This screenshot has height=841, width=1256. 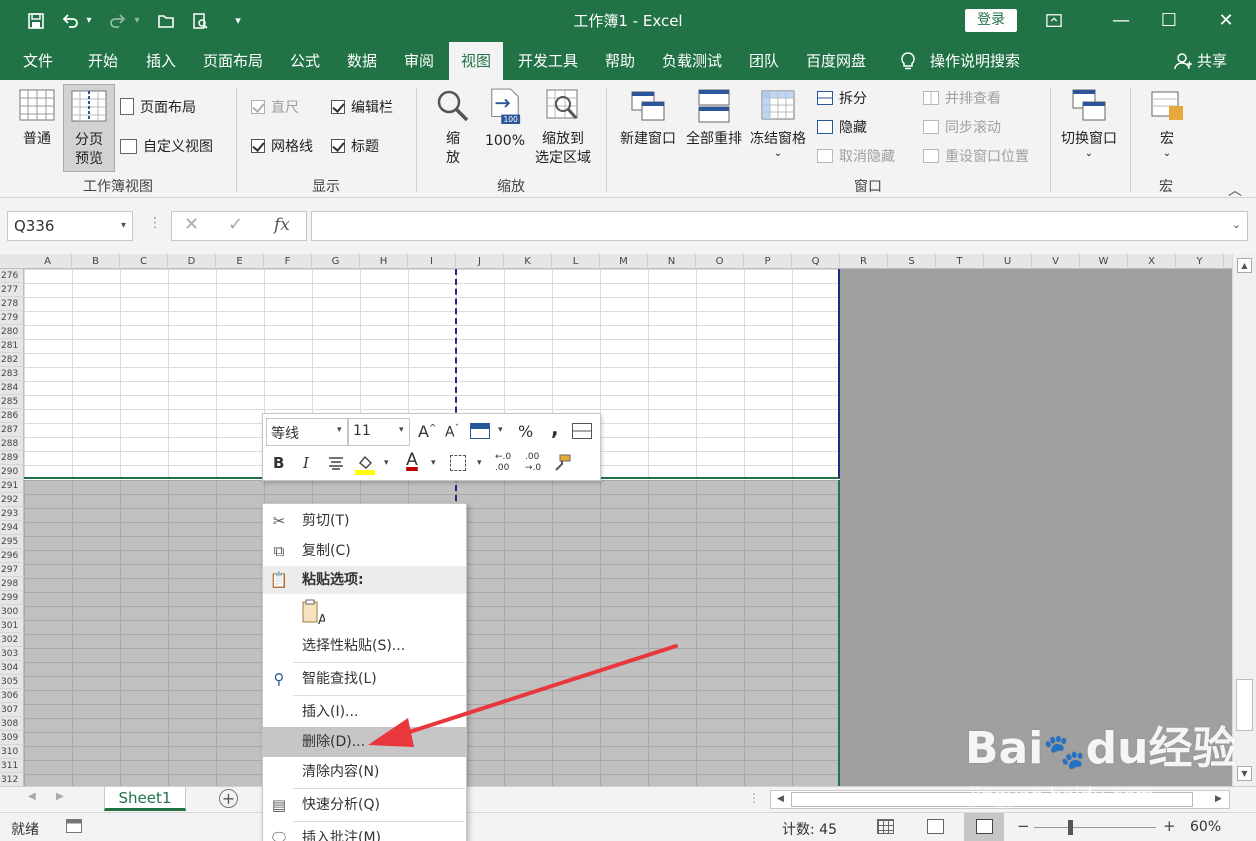 What do you see at coordinates (12, 388) in the screenshot?
I see `row-header: 284` at bounding box center [12, 388].